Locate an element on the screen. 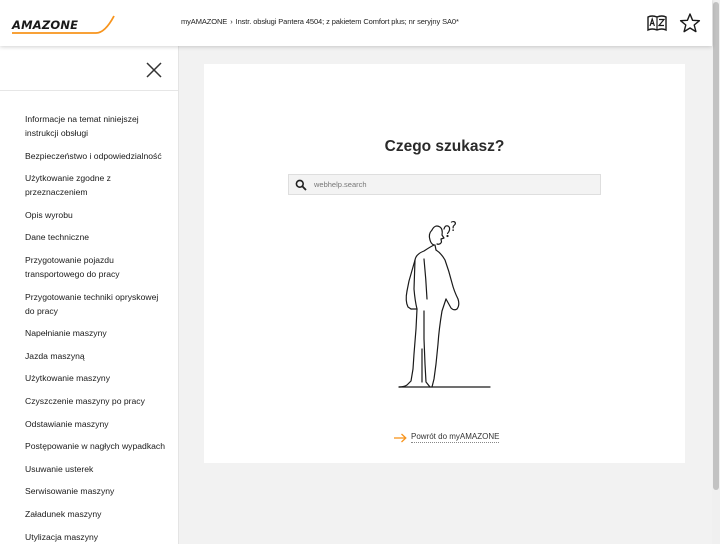  sidebar-item-usage: Użytkowanie maszyny is located at coordinates (89, 378).